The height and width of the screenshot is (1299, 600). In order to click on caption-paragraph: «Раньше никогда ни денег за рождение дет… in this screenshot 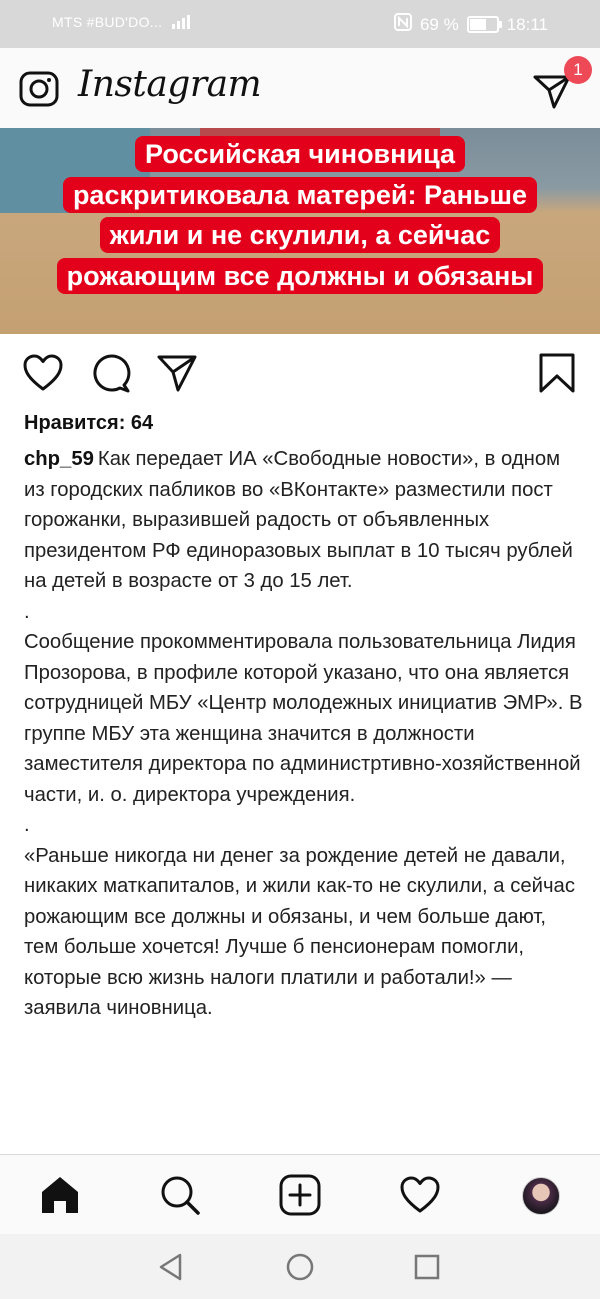, I will do `click(299, 932)`.